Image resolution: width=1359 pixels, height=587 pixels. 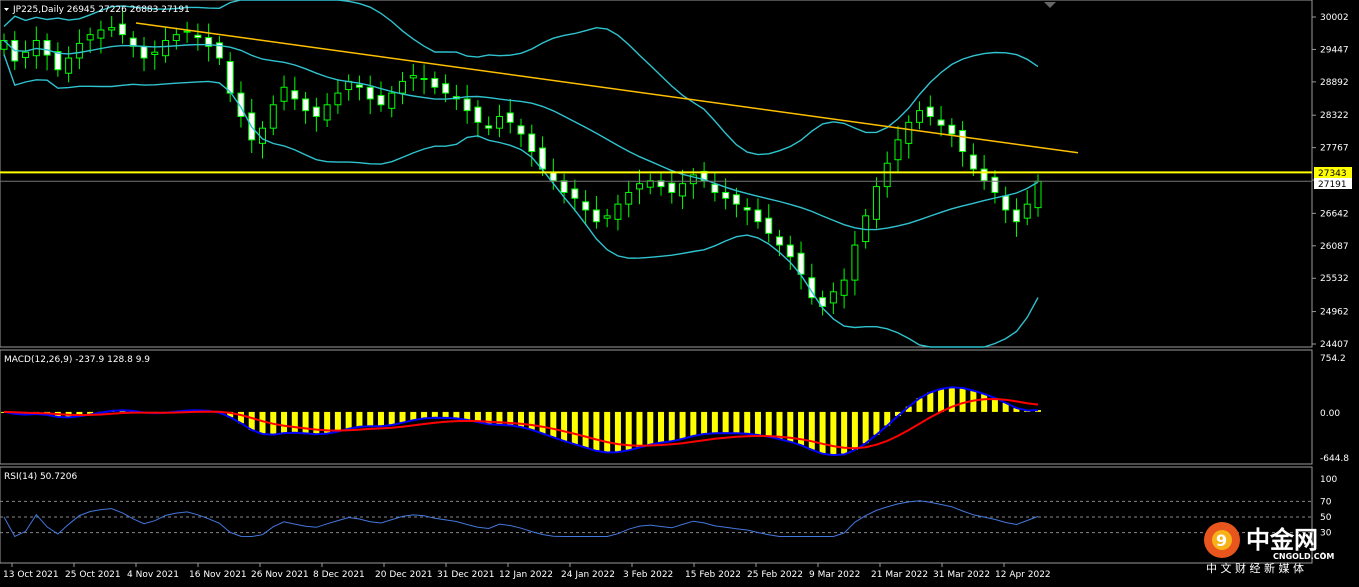 I want to click on price-tick-label: 30002, so click(x=1334, y=18).